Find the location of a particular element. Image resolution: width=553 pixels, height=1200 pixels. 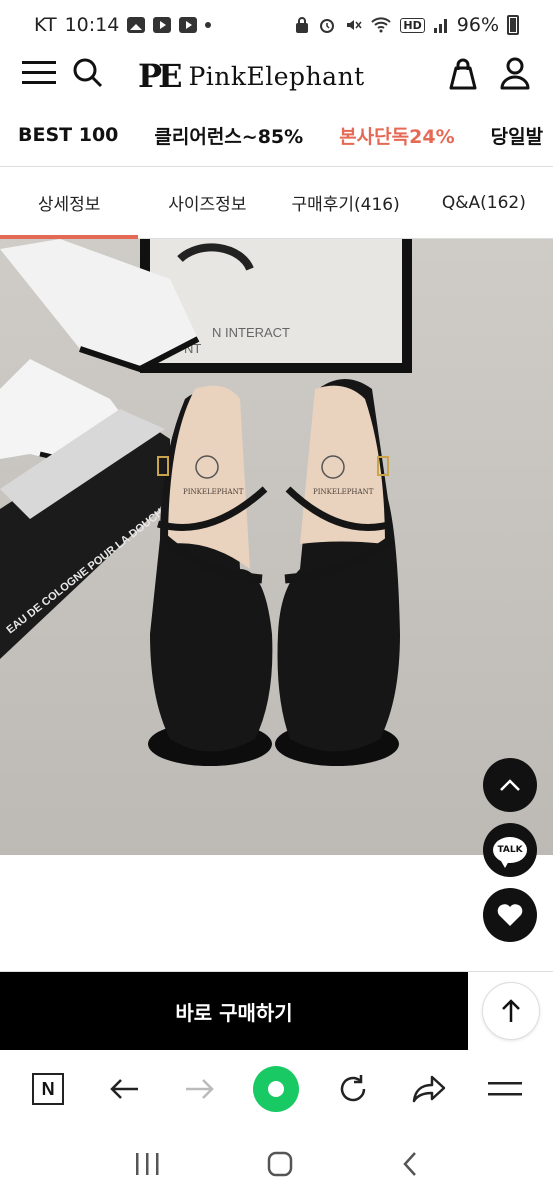

refresh-button is located at coordinates (353, 1089).